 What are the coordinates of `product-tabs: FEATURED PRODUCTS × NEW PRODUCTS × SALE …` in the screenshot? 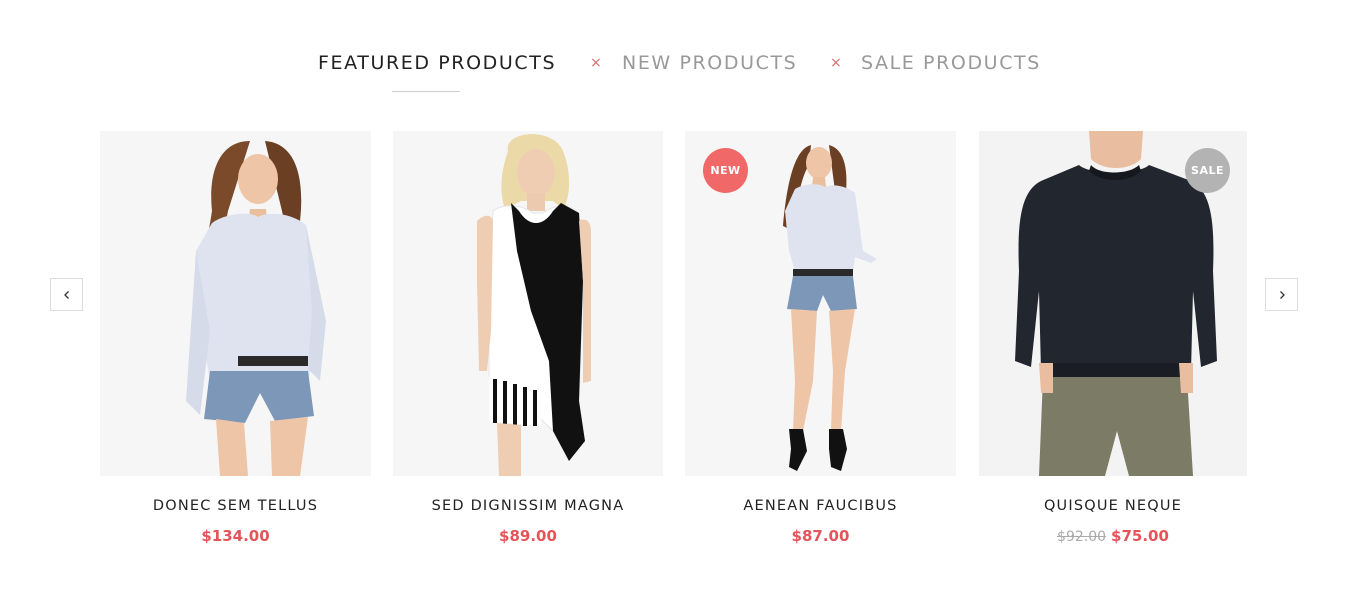 It's located at (674, 65).